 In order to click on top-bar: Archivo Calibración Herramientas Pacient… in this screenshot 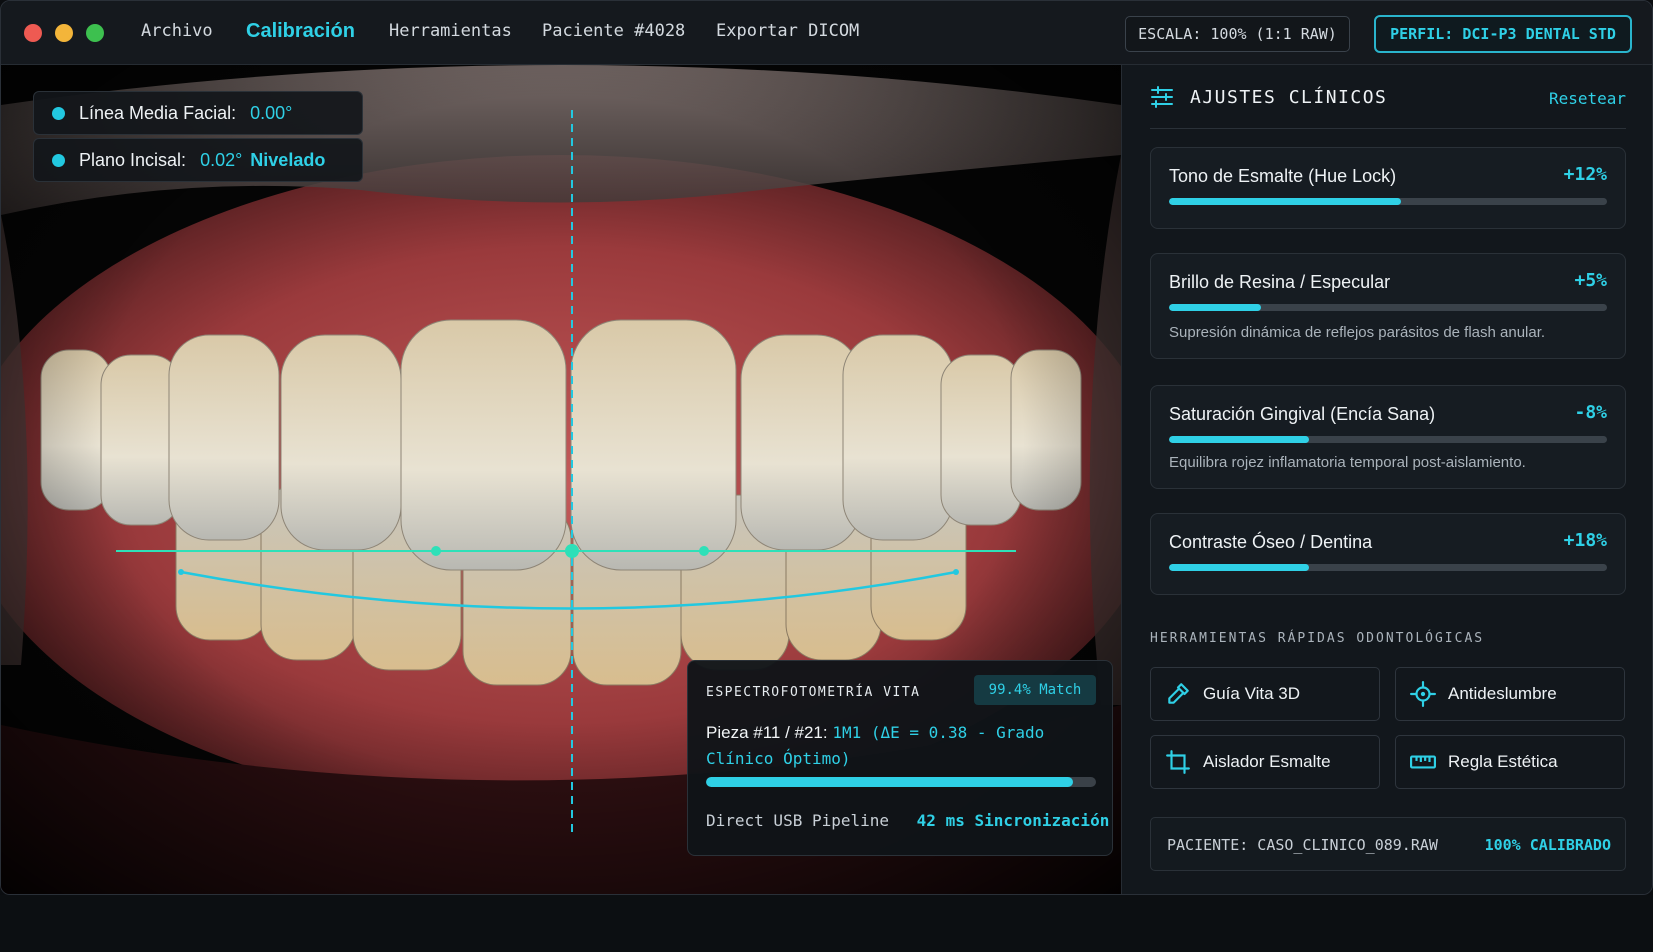, I will do `click(826, 33)`.